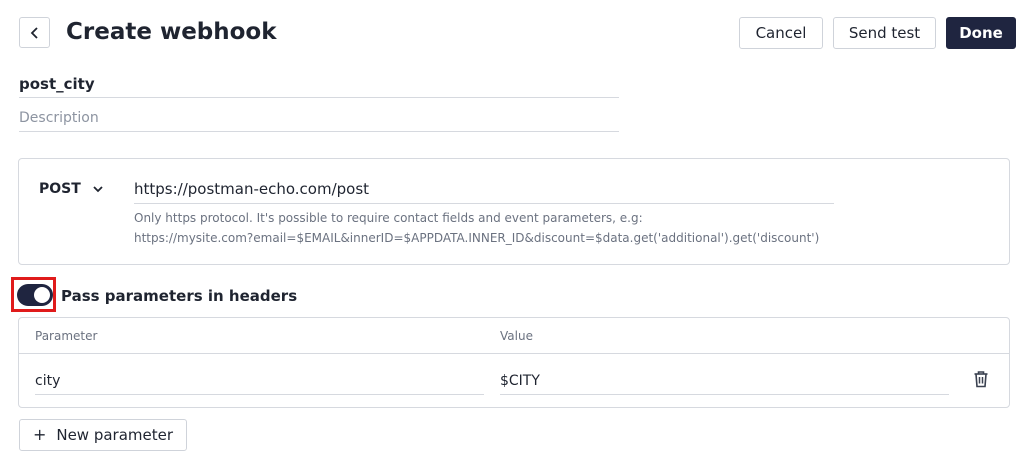 The height and width of the screenshot is (462, 1024). I want to click on chevron-left-icon, so click(34, 32).